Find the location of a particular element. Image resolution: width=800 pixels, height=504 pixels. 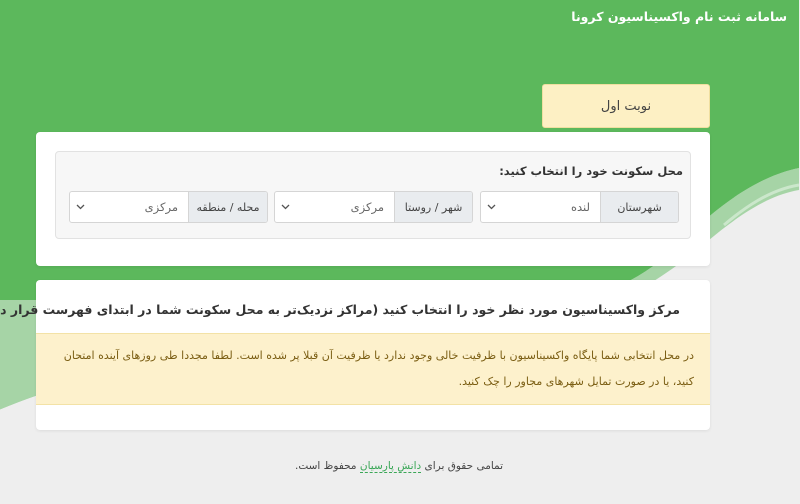

footer-prefix: تمامی حقوق برای is located at coordinates (465, 466).